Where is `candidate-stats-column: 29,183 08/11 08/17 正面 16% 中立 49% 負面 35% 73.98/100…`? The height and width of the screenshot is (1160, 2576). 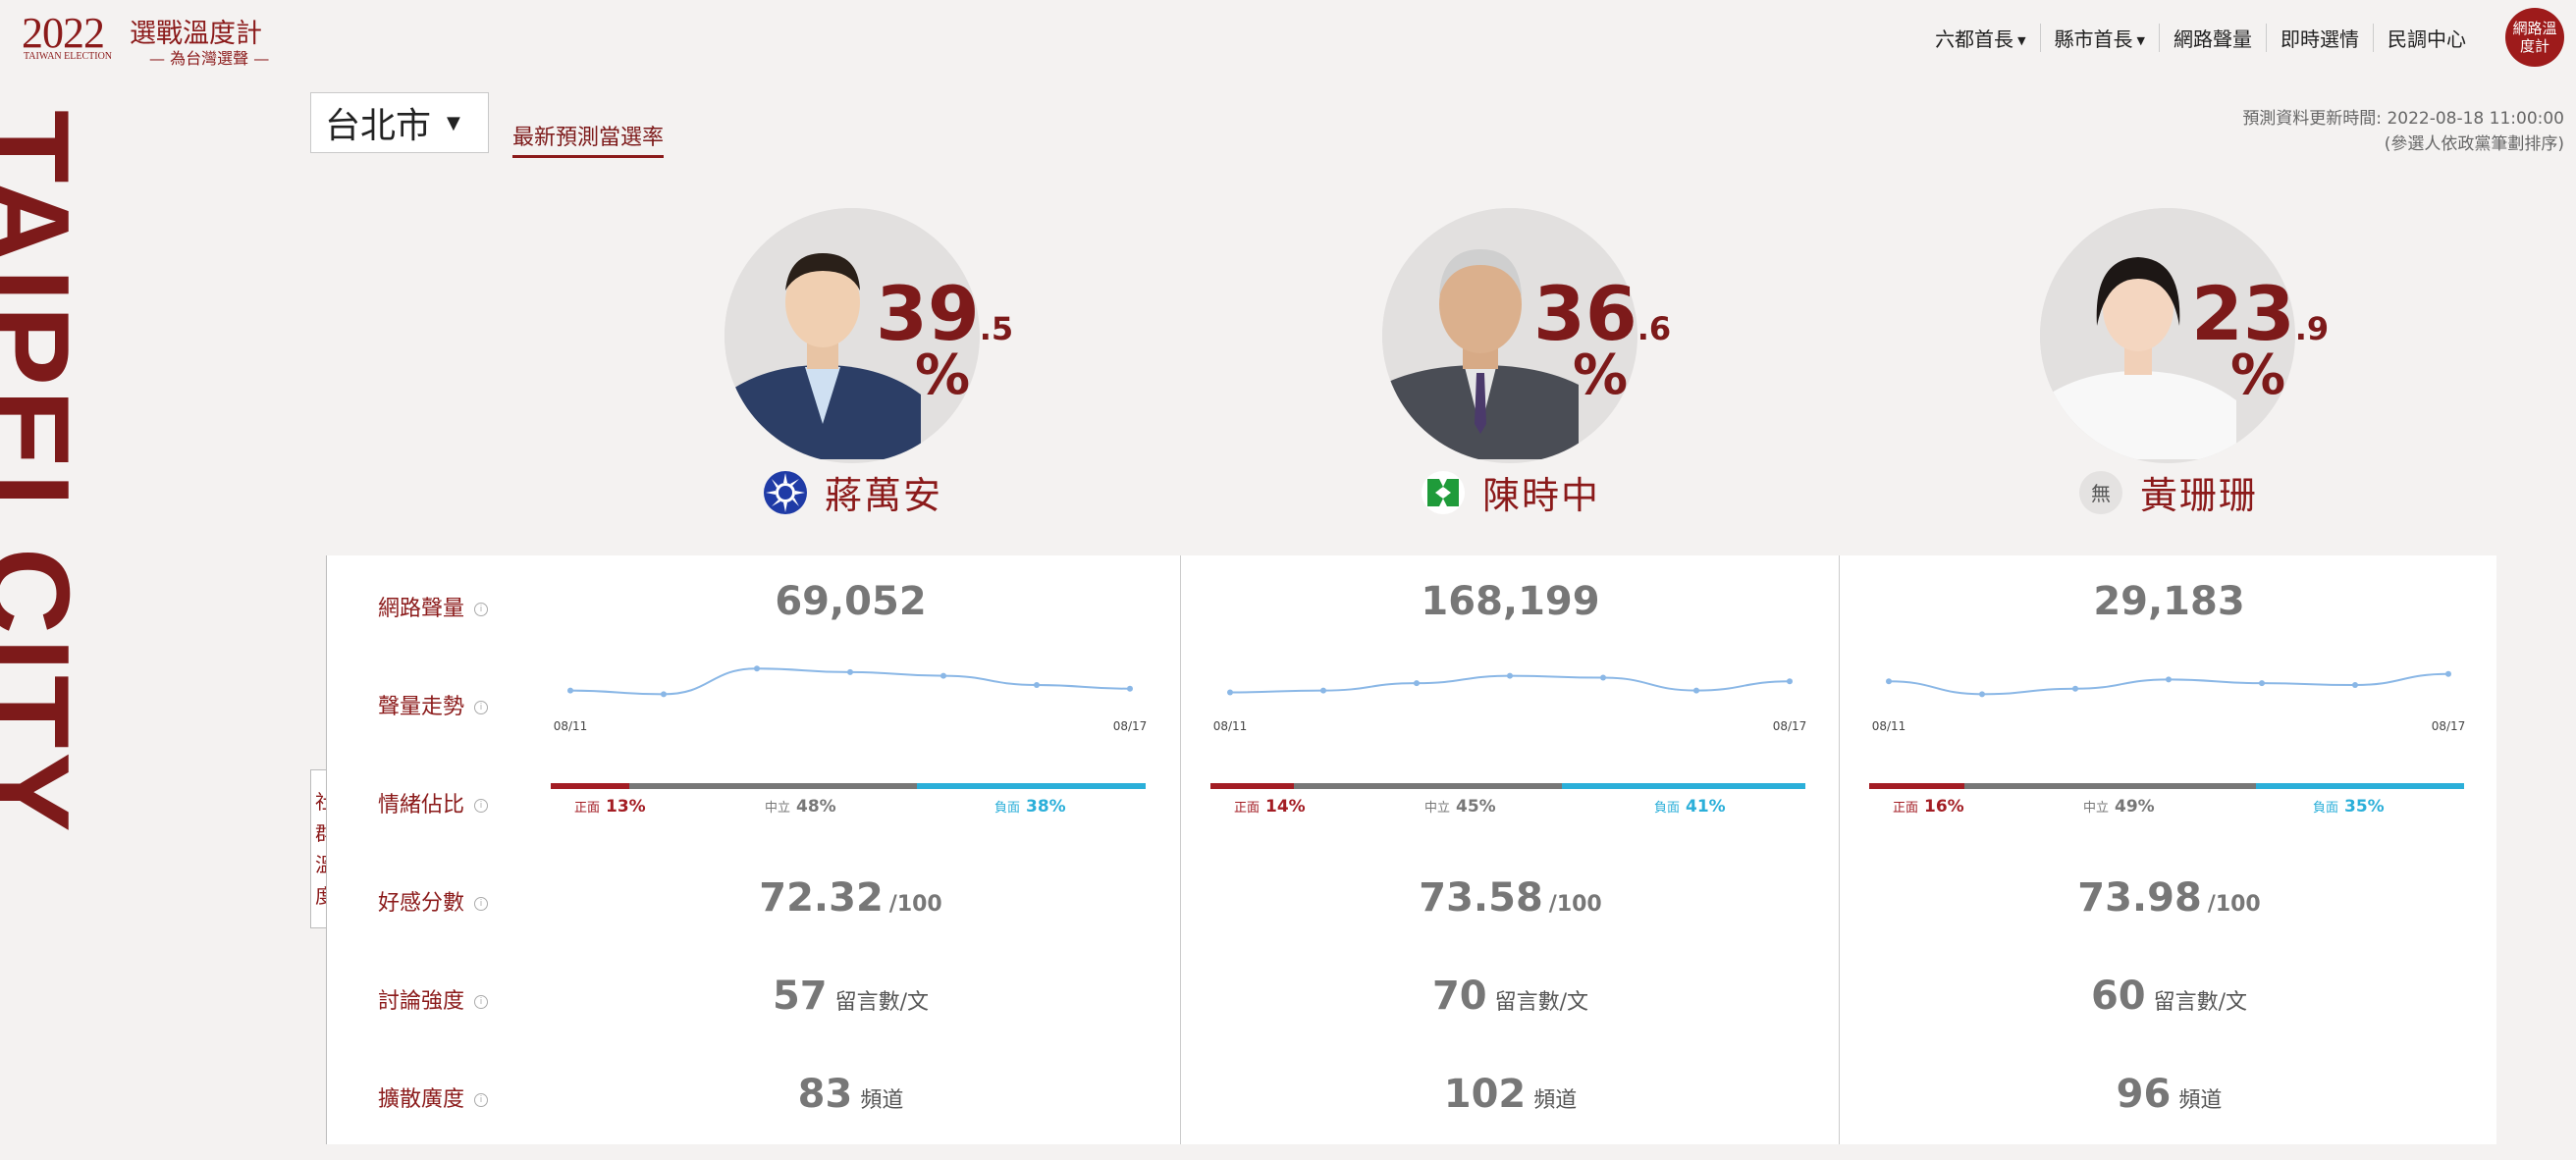
candidate-stats-column: 29,183 08/11 08/17 正面 16% 中立 49% 負面 35% 73.98/100… is located at coordinates (2168, 850).